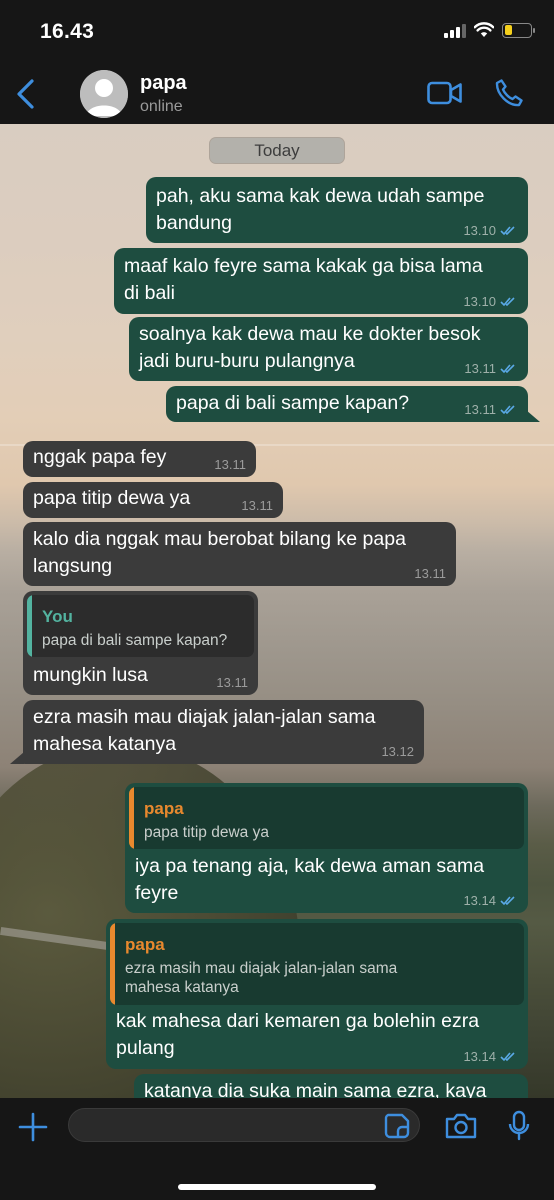  What do you see at coordinates (397, 1126) in the screenshot?
I see `sticker-icon` at bounding box center [397, 1126].